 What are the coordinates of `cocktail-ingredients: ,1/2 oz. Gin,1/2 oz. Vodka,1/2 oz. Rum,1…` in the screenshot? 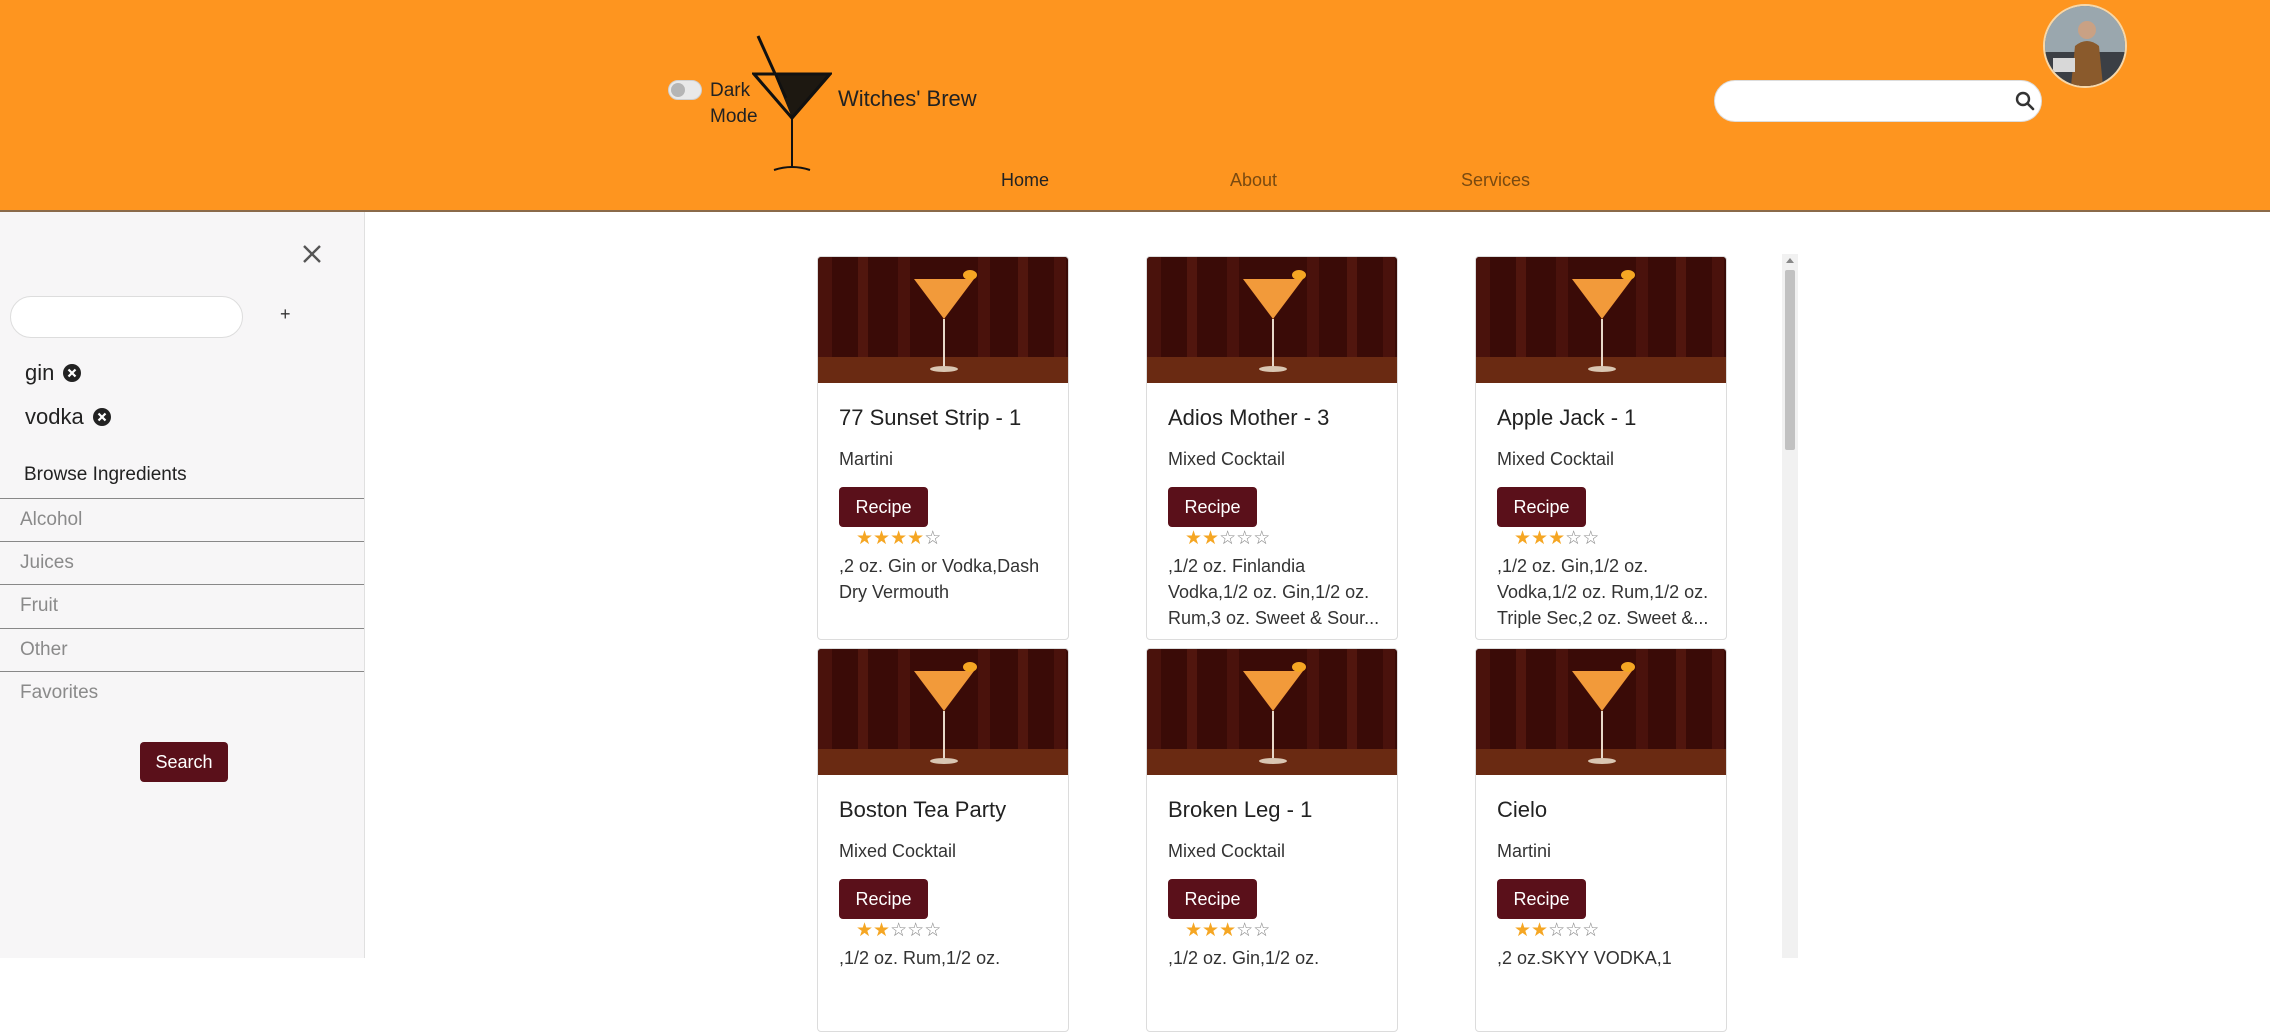 It's located at (1603, 592).